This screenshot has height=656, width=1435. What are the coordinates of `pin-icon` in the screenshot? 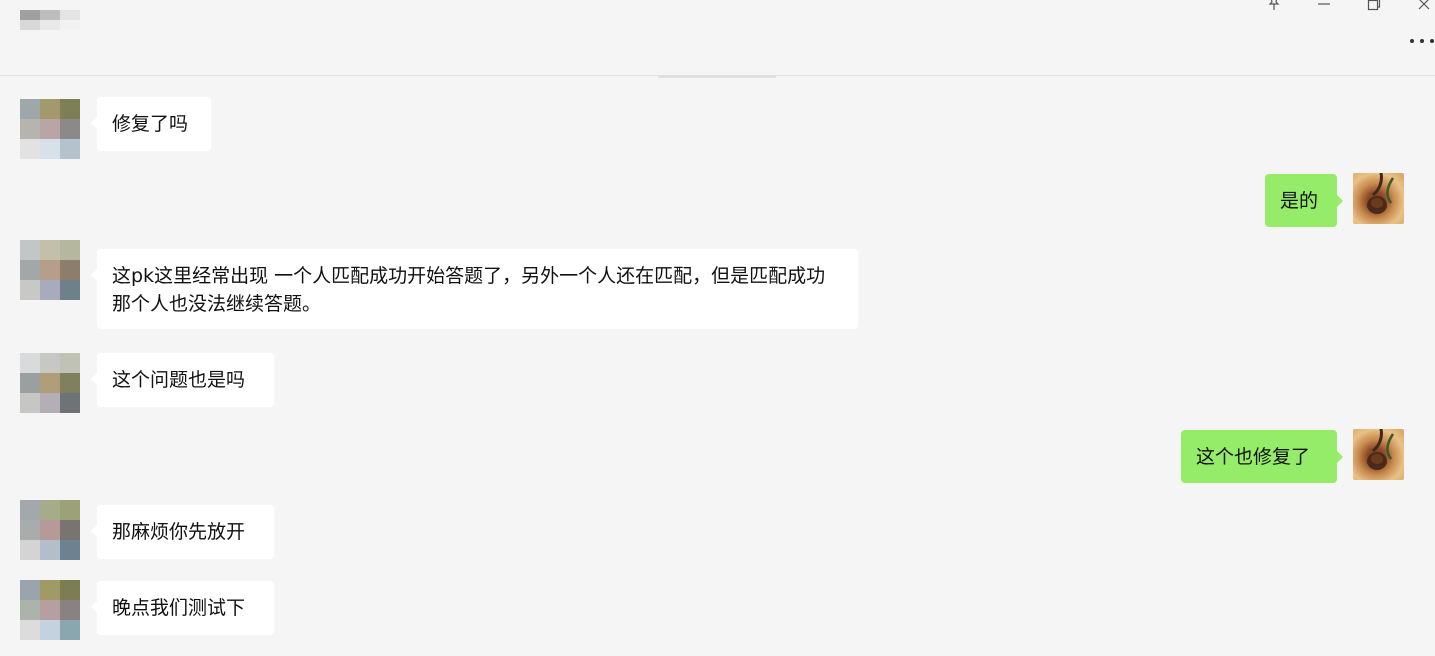 It's located at (1274, 6).